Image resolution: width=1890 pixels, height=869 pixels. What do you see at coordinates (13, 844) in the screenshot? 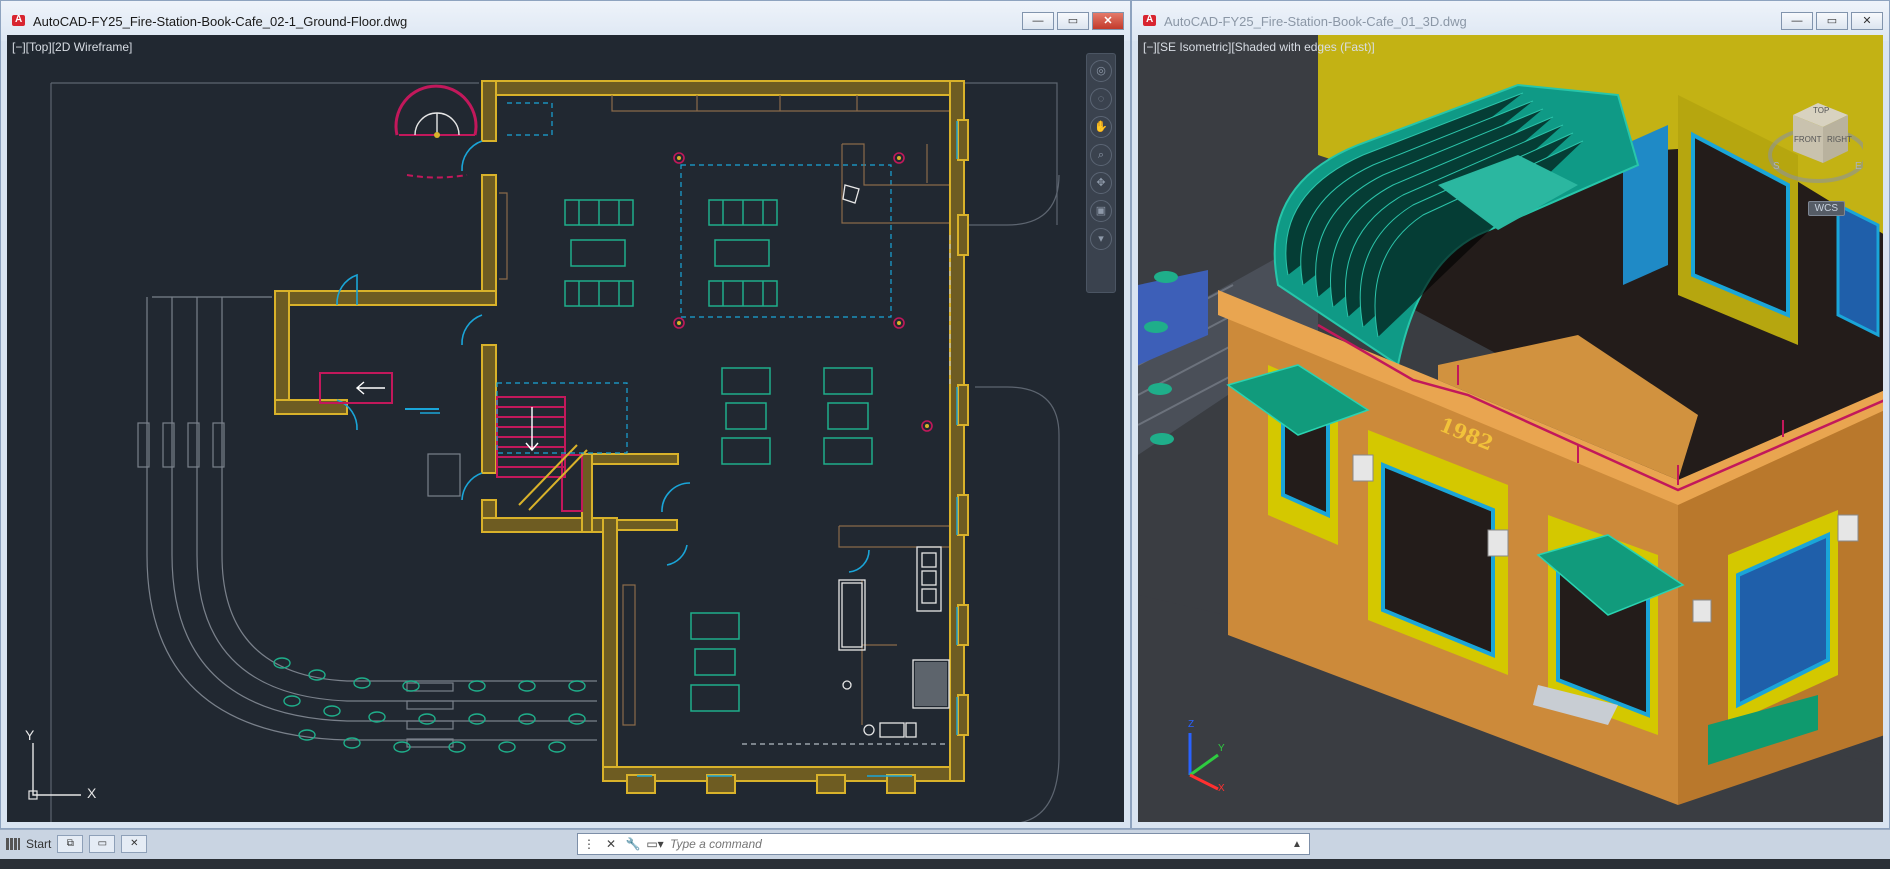
I see `grid-icon` at bounding box center [13, 844].